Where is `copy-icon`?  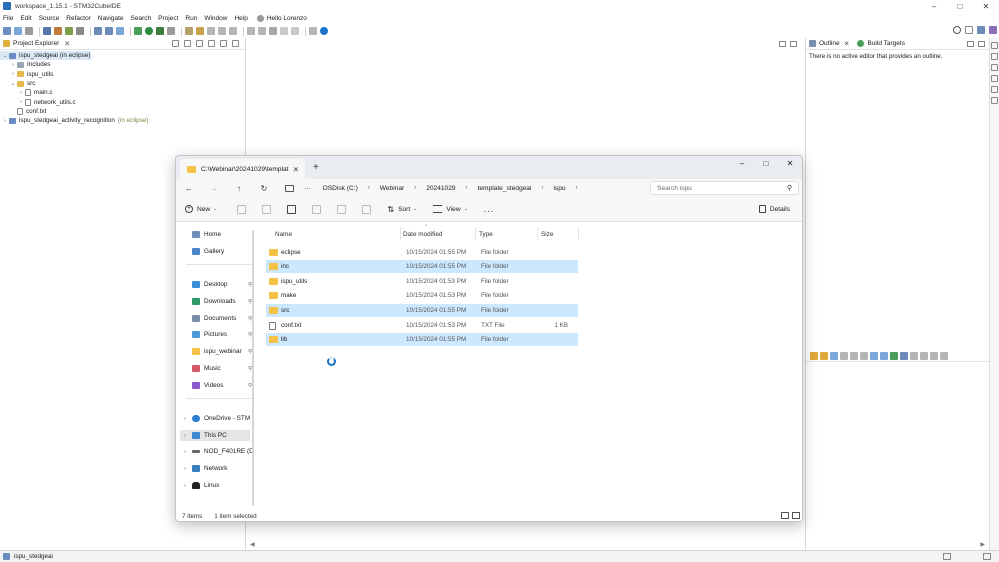 copy-icon is located at coordinates (267, 209).